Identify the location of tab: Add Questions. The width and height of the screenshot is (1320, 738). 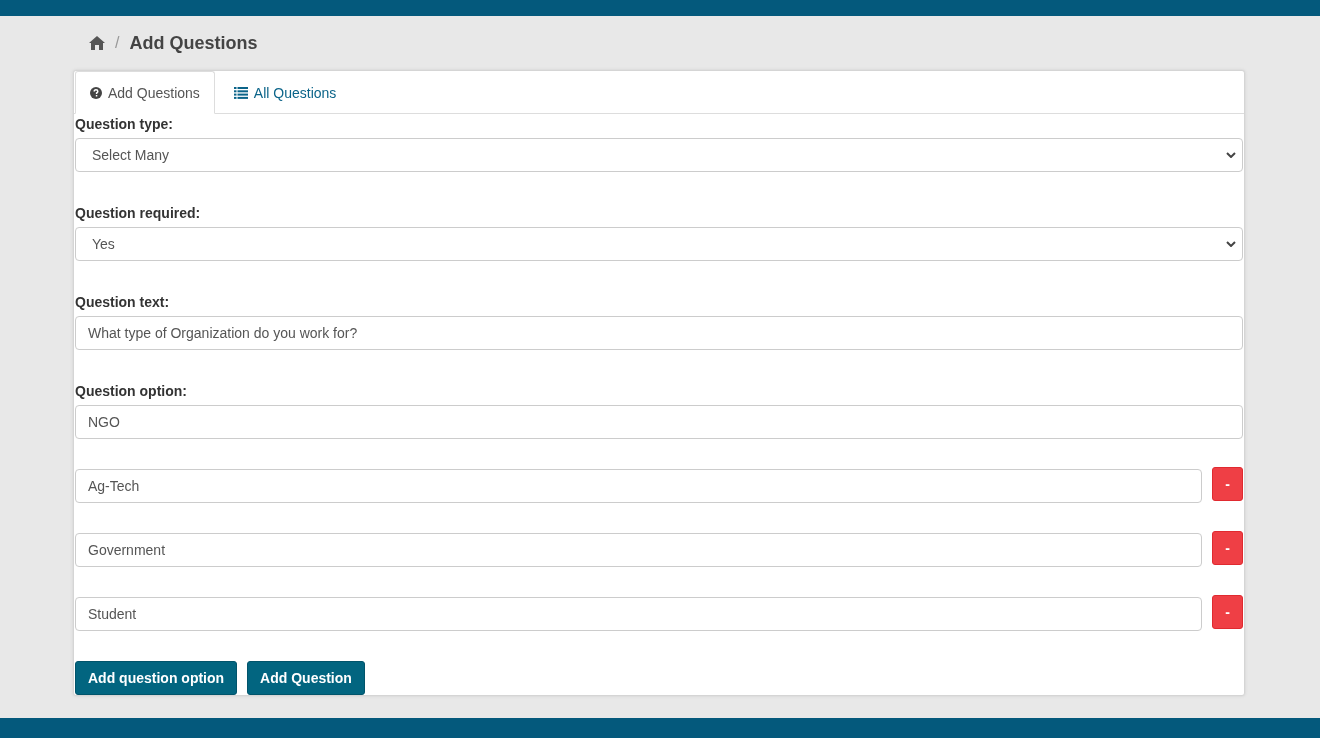
(145, 92).